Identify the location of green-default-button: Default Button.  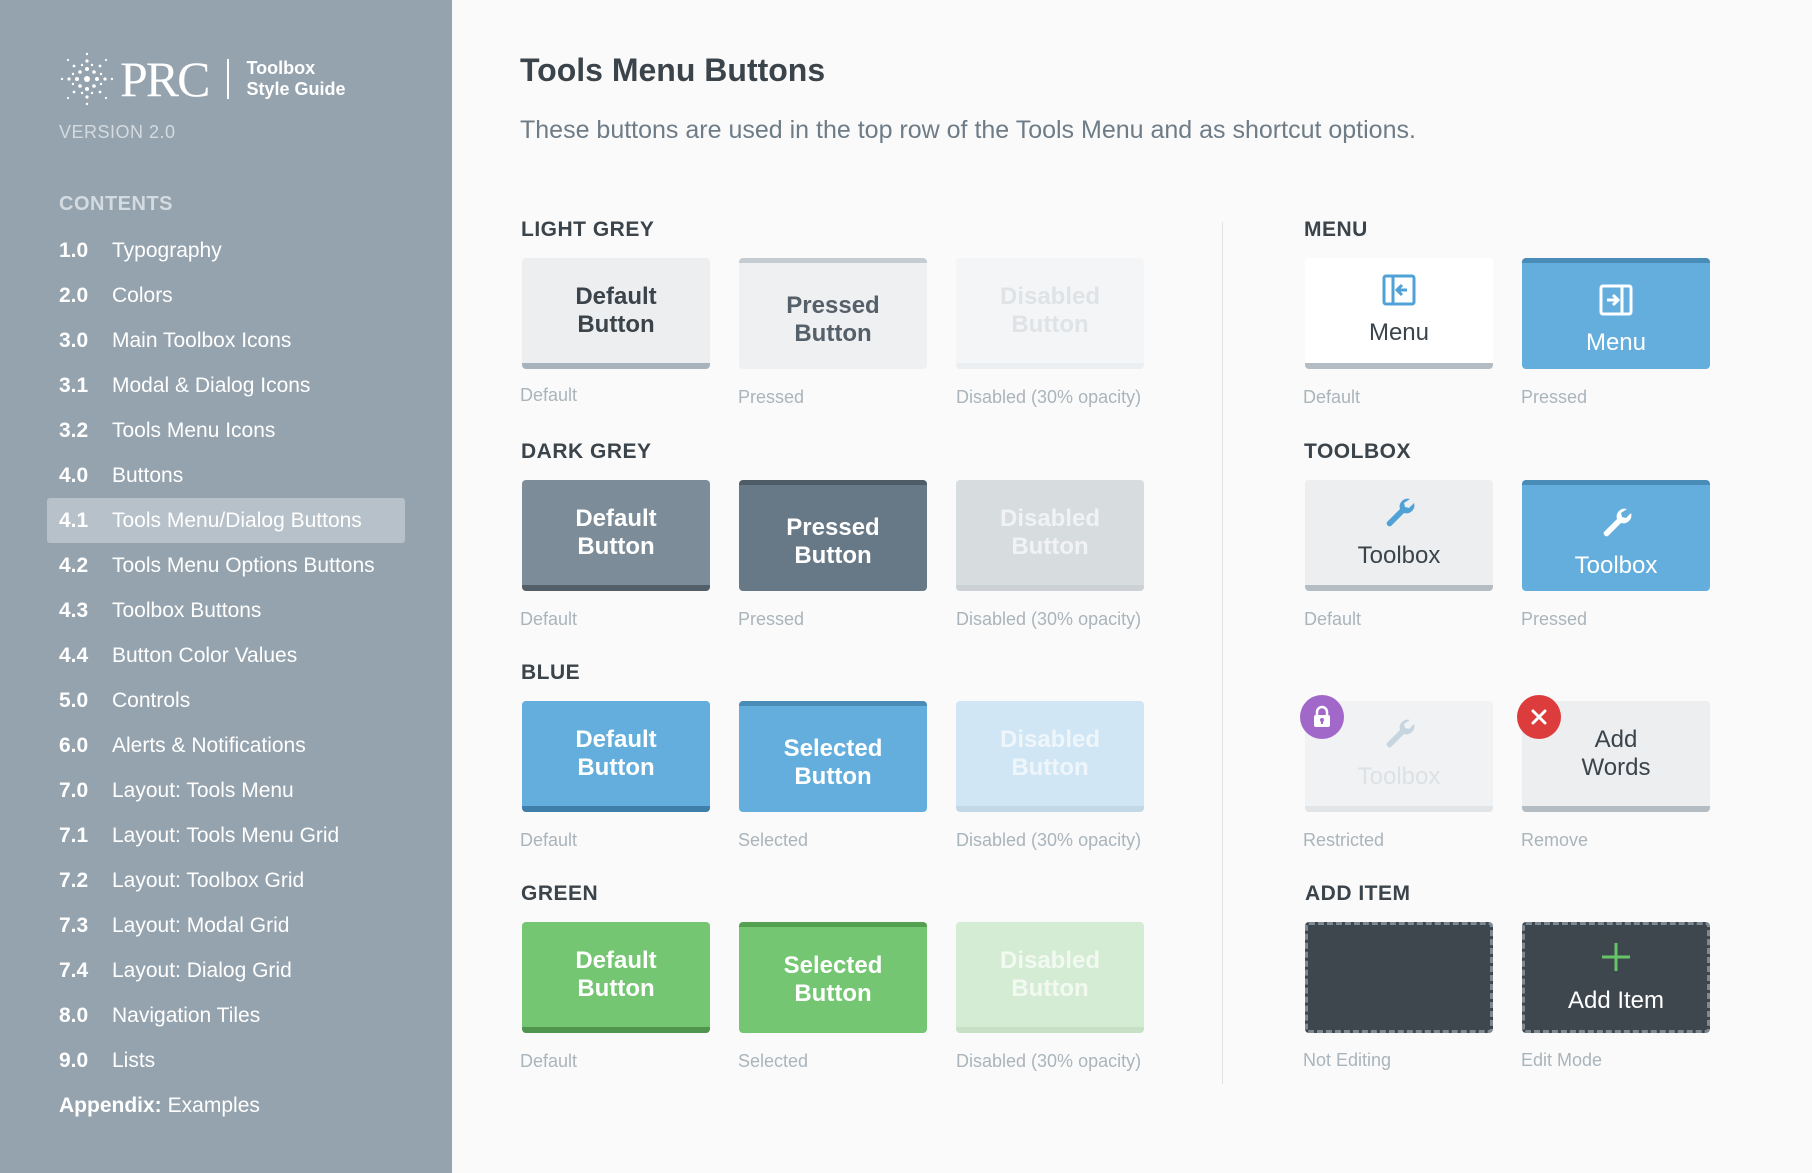
(616, 977).